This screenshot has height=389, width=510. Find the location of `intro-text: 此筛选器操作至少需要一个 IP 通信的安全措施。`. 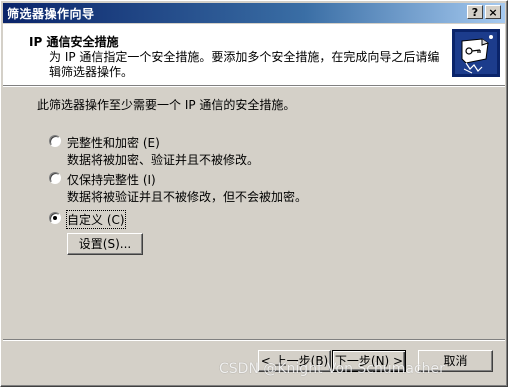

intro-text: 此筛选器操作至少需要一个 IP 通信的安全措施。 is located at coordinates (166, 105).